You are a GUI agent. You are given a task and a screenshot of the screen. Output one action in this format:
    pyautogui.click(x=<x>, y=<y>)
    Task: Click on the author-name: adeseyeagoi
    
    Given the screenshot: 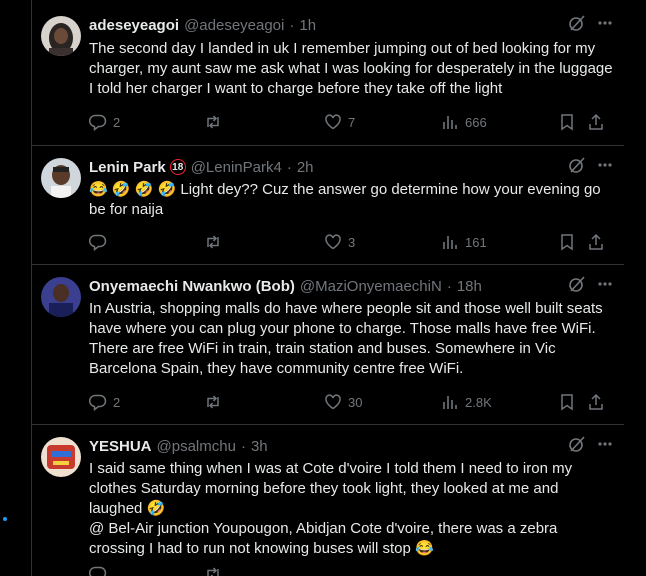 What is the action you would take?
    pyautogui.click(x=134, y=25)
    